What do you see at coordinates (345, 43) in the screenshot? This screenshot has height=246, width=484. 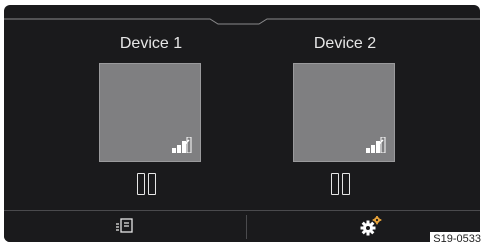 I see `device-2-name: Device 2` at bounding box center [345, 43].